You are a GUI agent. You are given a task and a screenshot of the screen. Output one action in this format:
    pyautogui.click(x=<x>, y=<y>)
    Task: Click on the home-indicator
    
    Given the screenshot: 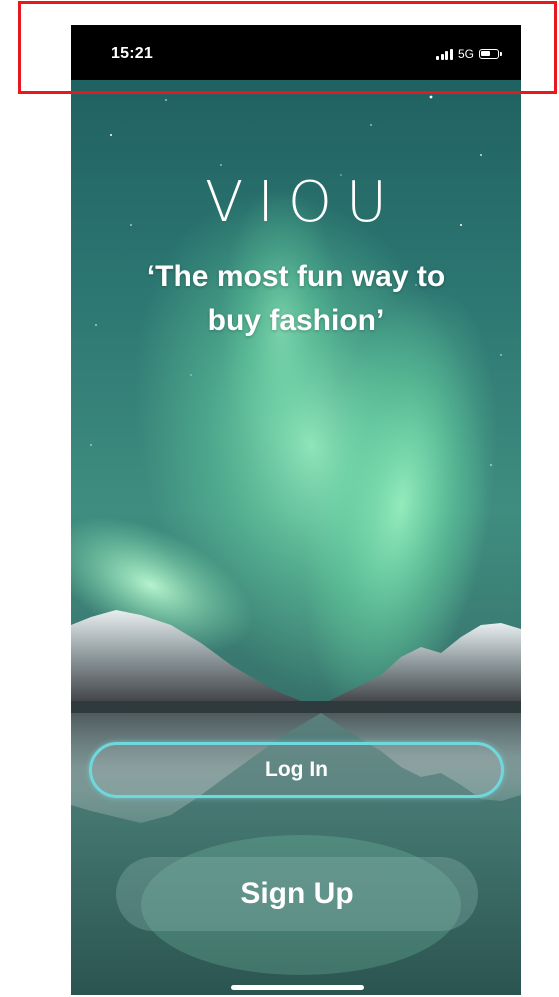 What is the action you would take?
    pyautogui.click(x=297, y=987)
    